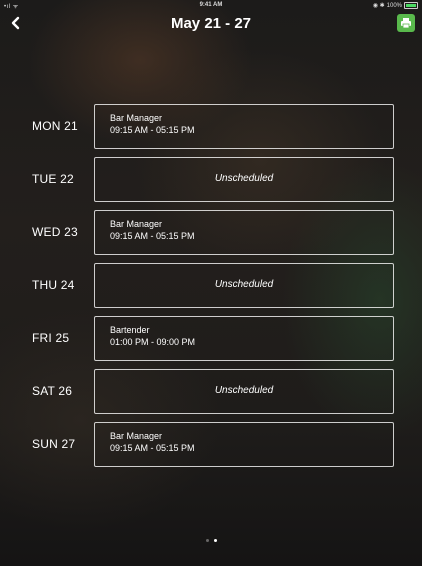 The width and height of the screenshot is (422, 566). I want to click on day-label: WED 23, so click(55, 232).